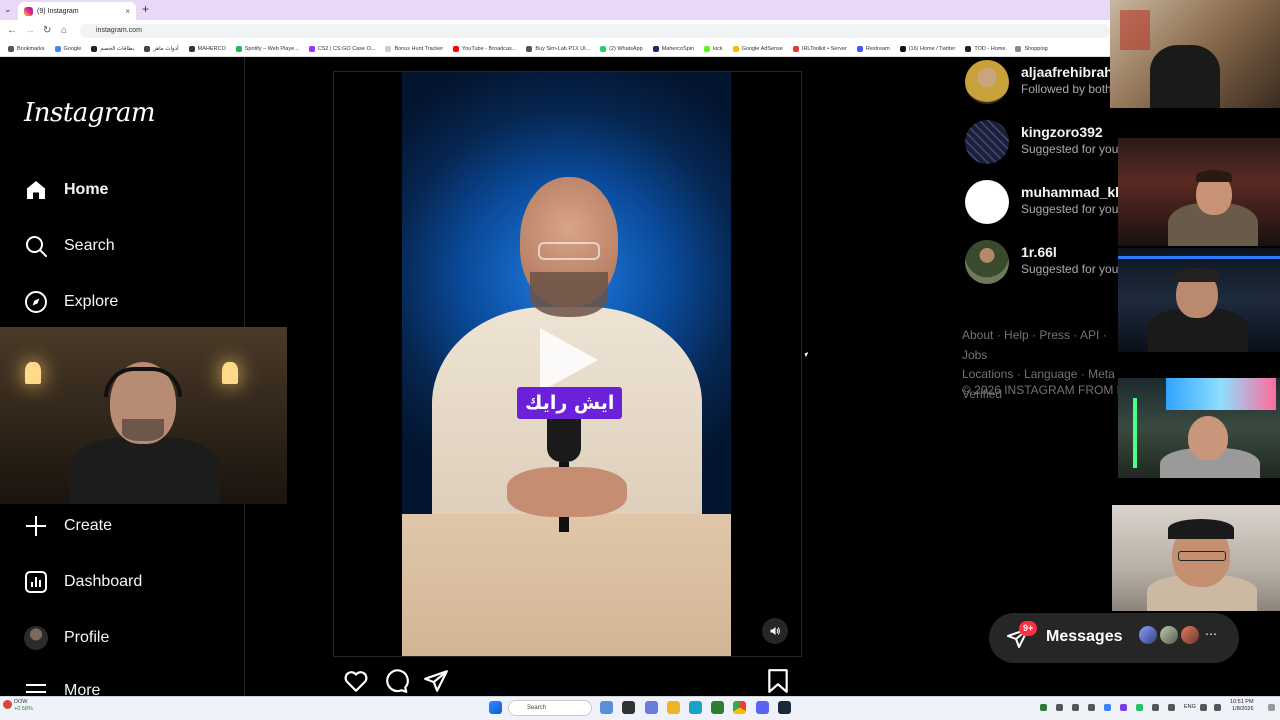 Image resolution: width=1280 pixels, height=720 pixels. Describe the element at coordinates (1072, 192) in the screenshot. I see `suggestion-username: muhammad_kh` at that location.